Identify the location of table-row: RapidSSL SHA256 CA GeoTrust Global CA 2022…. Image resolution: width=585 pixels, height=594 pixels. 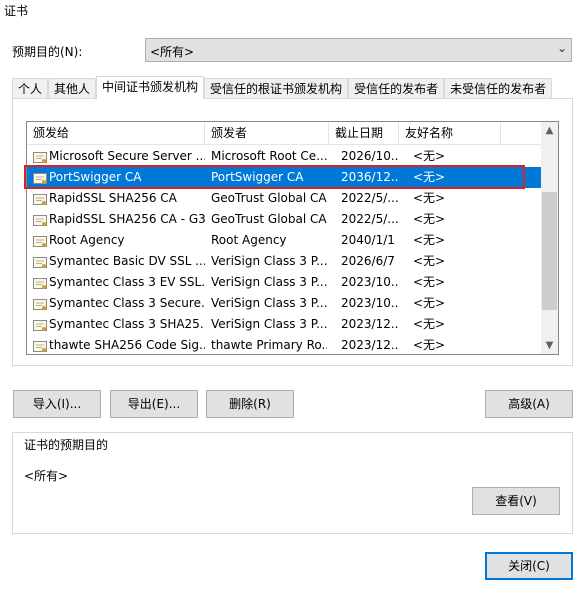
(284, 198).